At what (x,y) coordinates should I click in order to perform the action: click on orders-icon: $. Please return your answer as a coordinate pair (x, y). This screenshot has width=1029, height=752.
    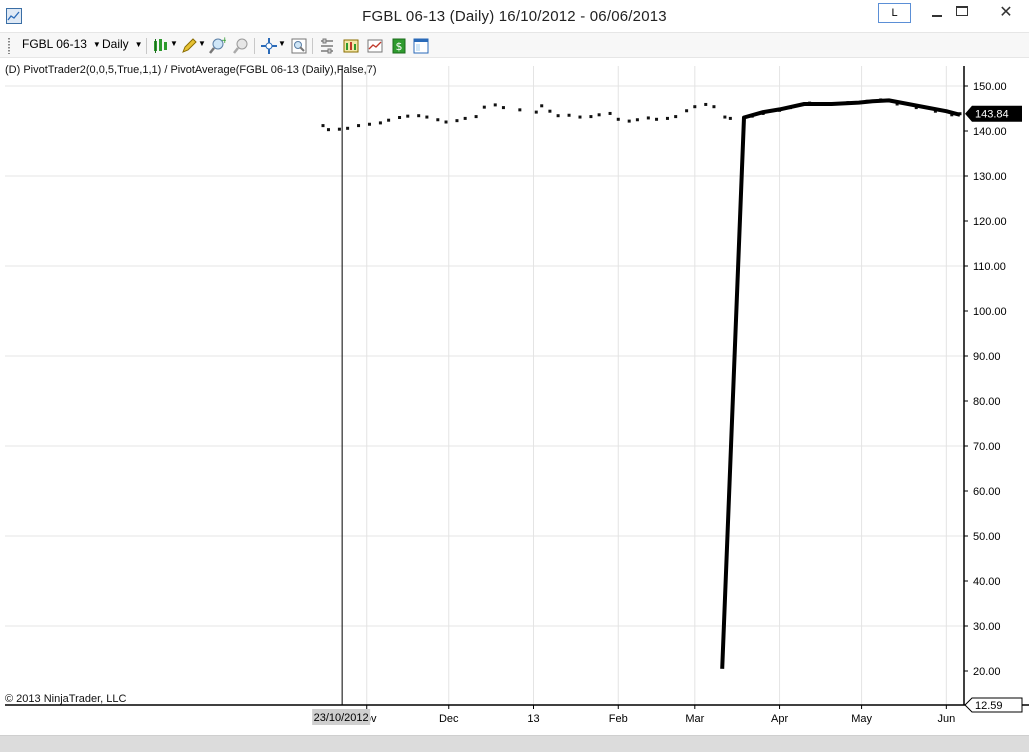
    Looking at the image, I should click on (399, 46).